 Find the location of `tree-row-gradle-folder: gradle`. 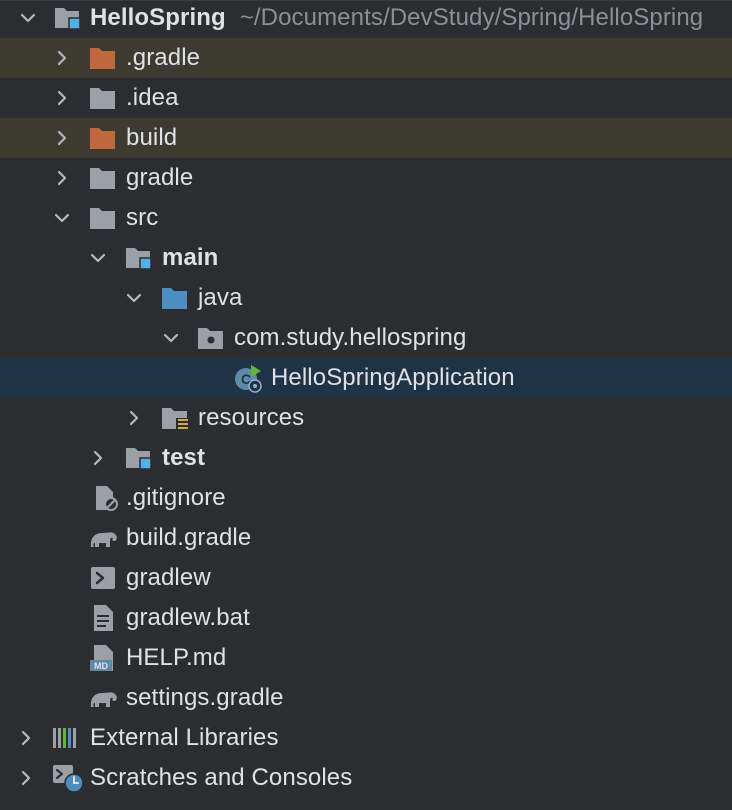

tree-row-gradle-folder: gradle is located at coordinates (366, 178).